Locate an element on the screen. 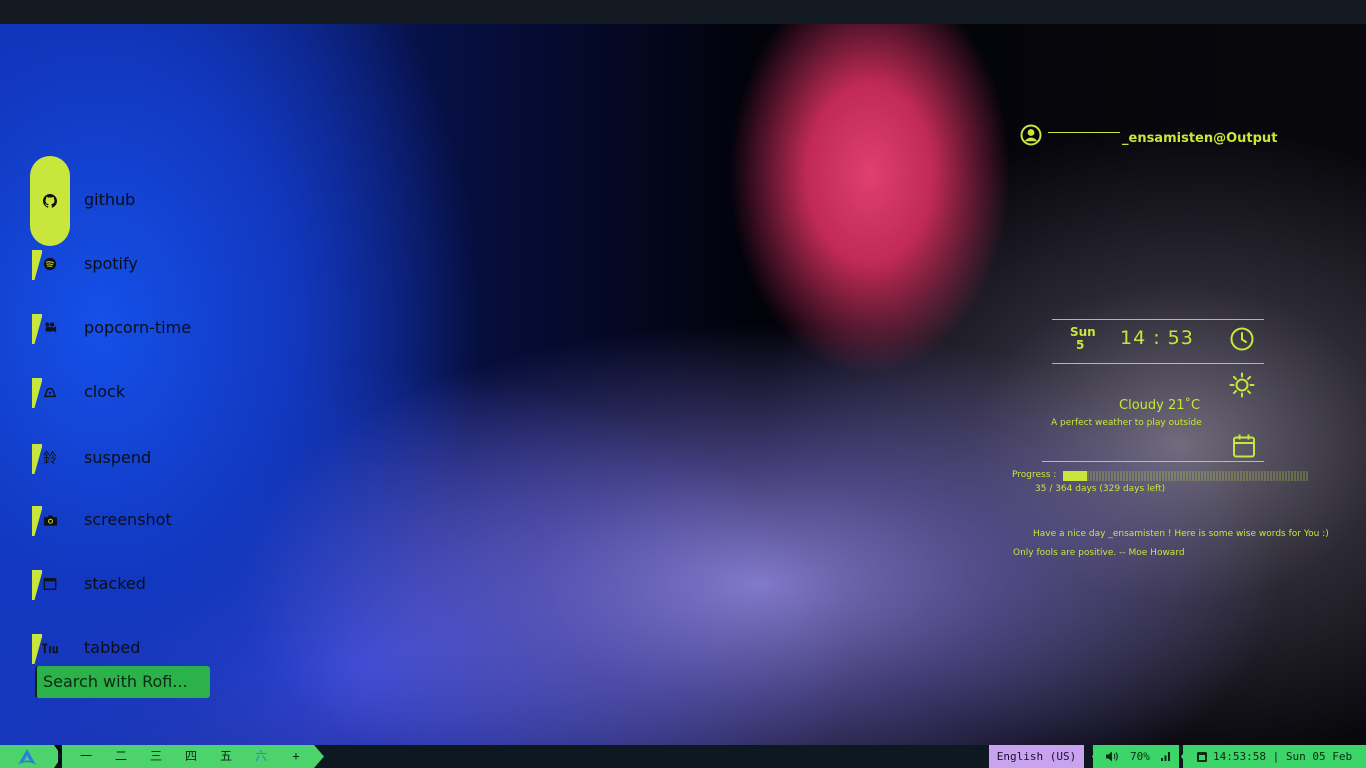 This screenshot has width=1366, height=768. arch-logo-icon is located at coordinates (27, 757).